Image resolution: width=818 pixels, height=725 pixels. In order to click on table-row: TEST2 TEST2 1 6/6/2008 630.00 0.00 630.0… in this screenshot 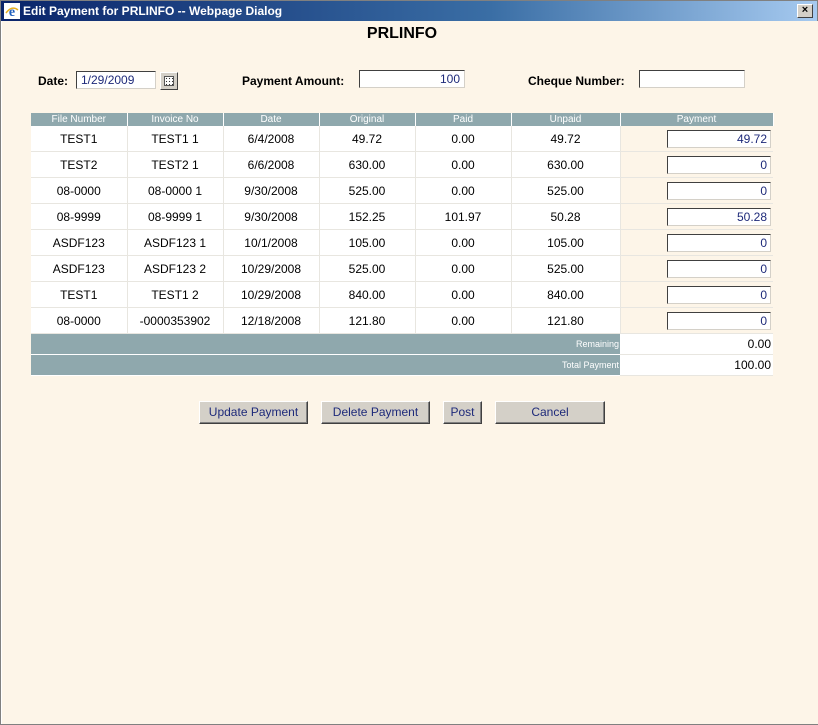, I will do `click(402, 164)`.